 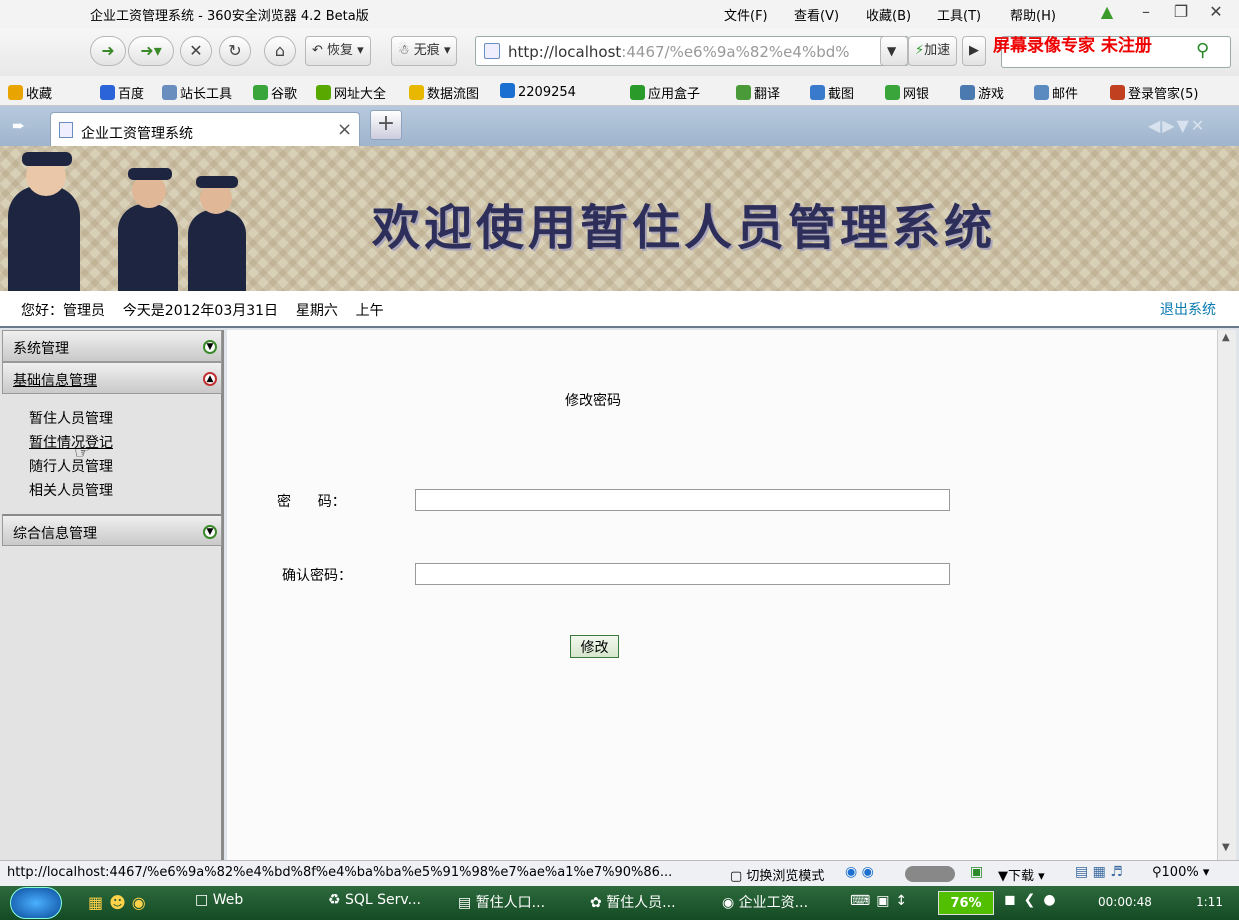 I want to click on ie-icon: ◉ ◉, so click(x=859, y=872).